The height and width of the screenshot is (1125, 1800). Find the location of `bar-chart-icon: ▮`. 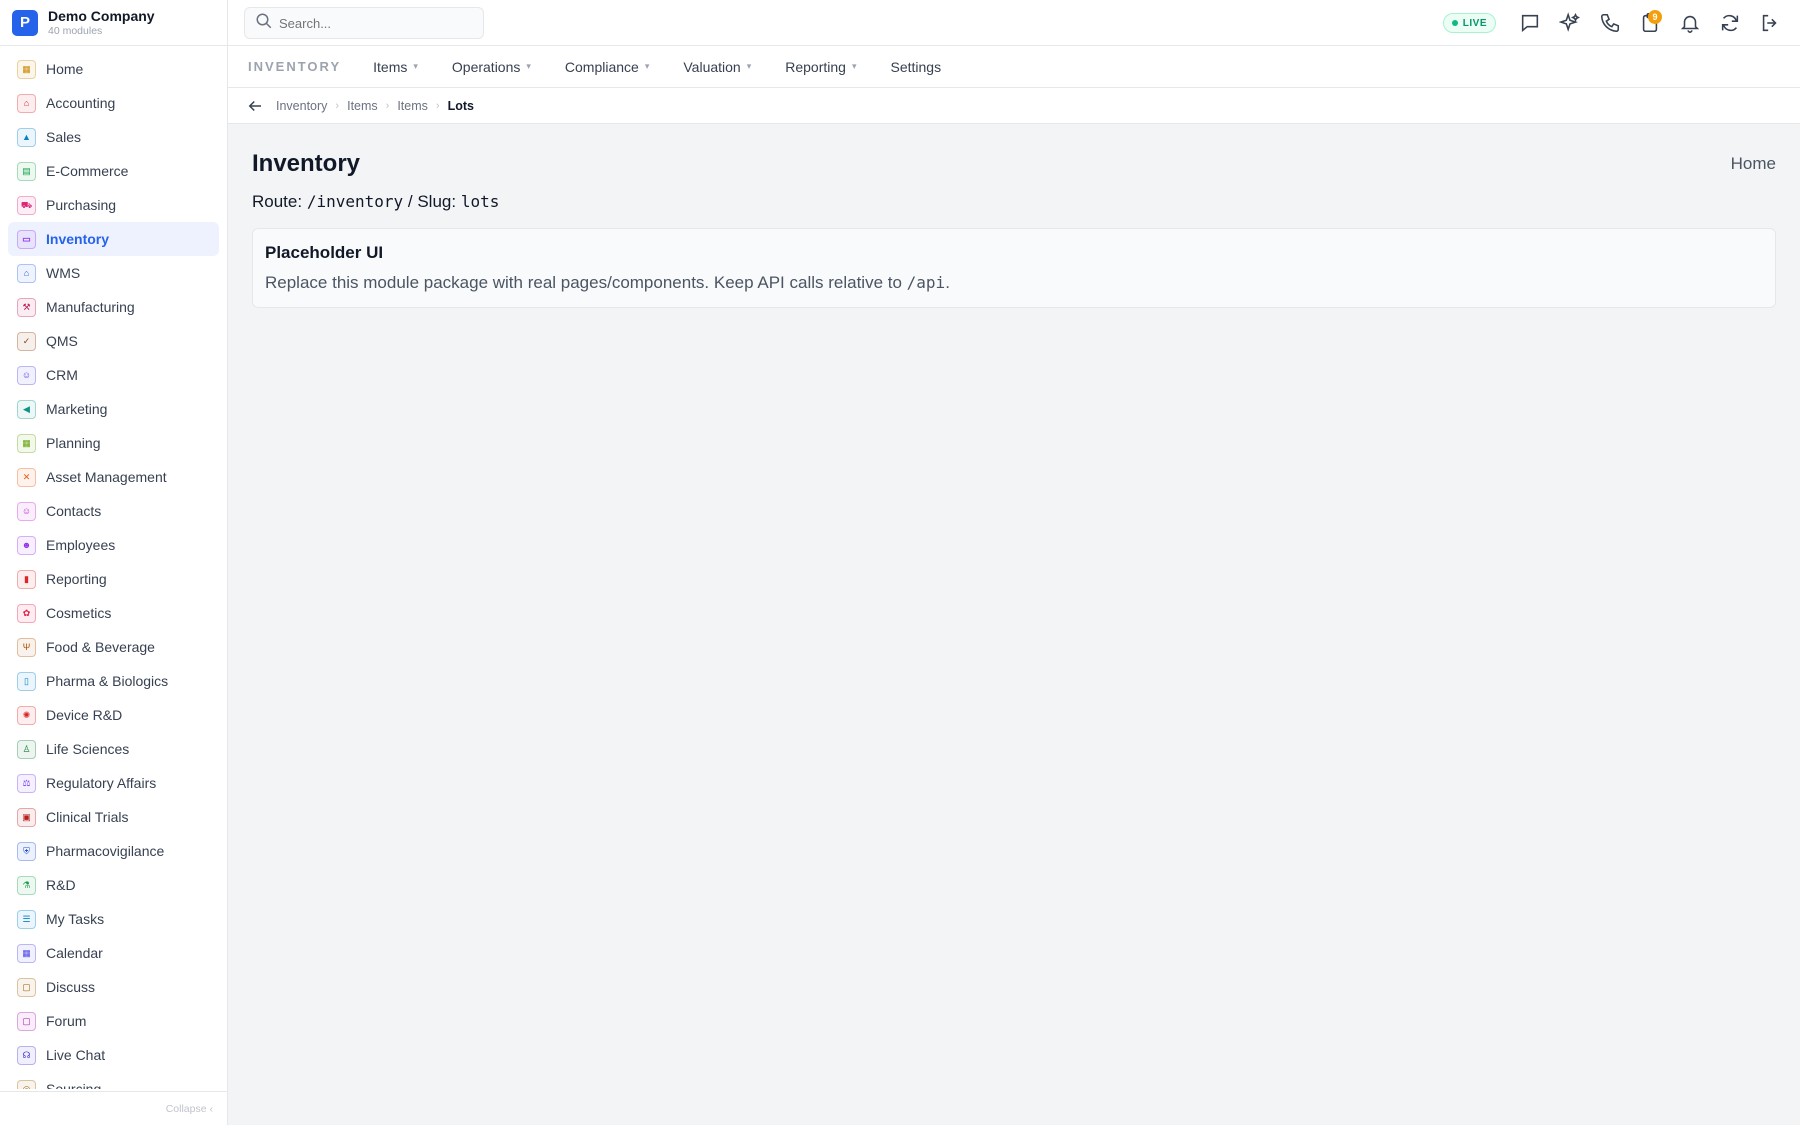

bar-chart-icon: ▮ is located at coordinates (26, 579).